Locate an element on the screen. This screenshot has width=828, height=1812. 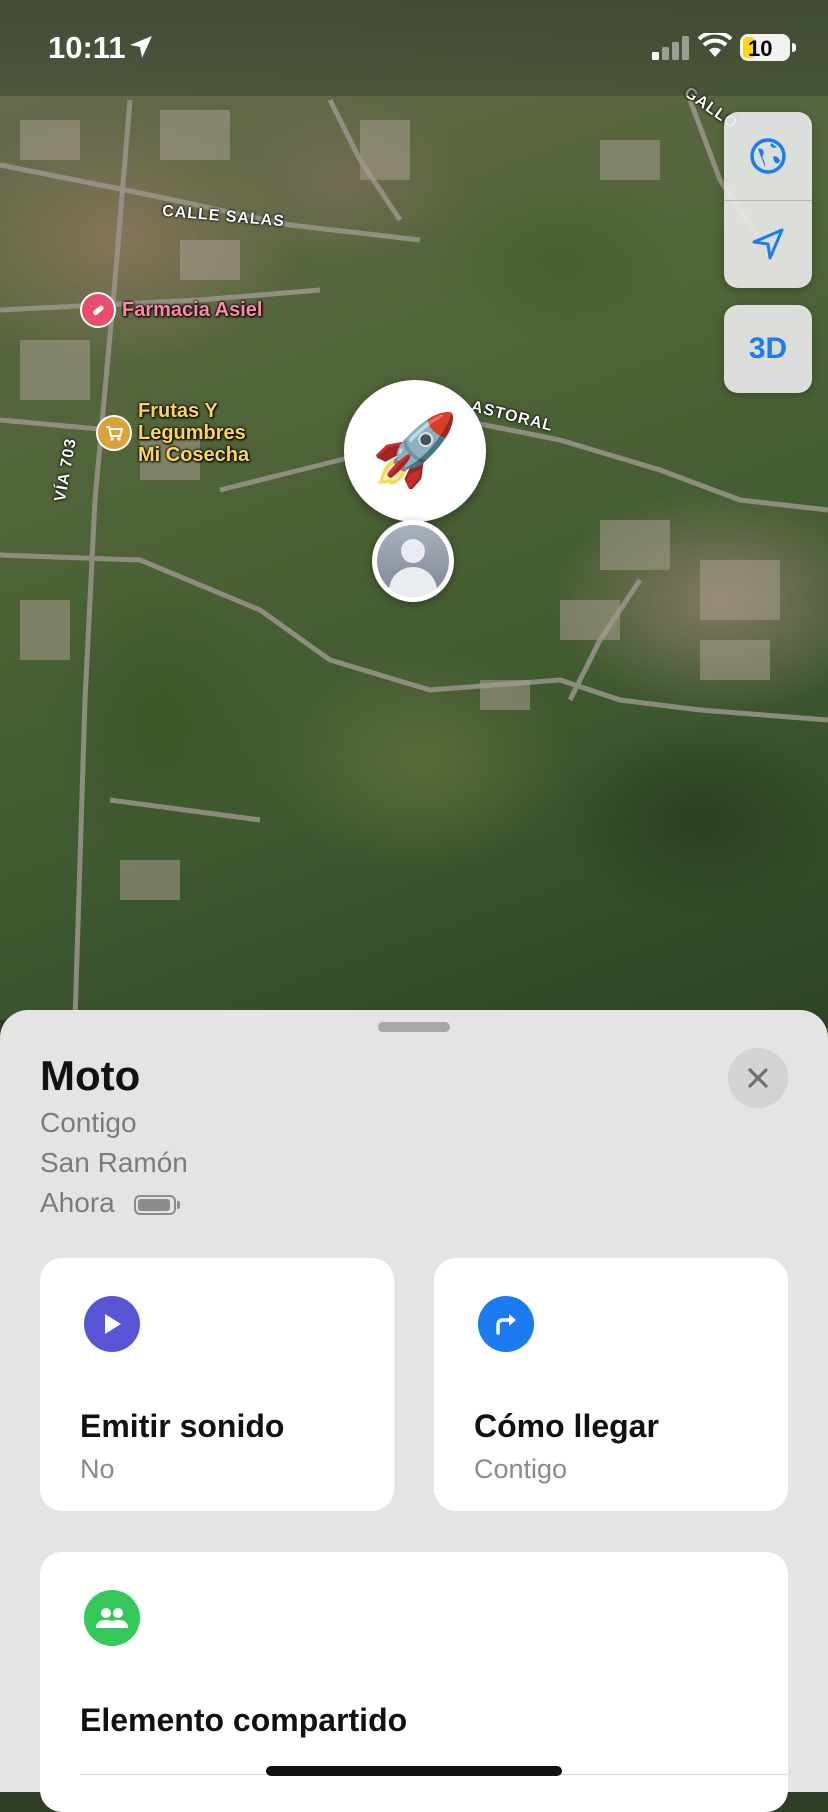
current-location-button is located at coordinates (768, 244).